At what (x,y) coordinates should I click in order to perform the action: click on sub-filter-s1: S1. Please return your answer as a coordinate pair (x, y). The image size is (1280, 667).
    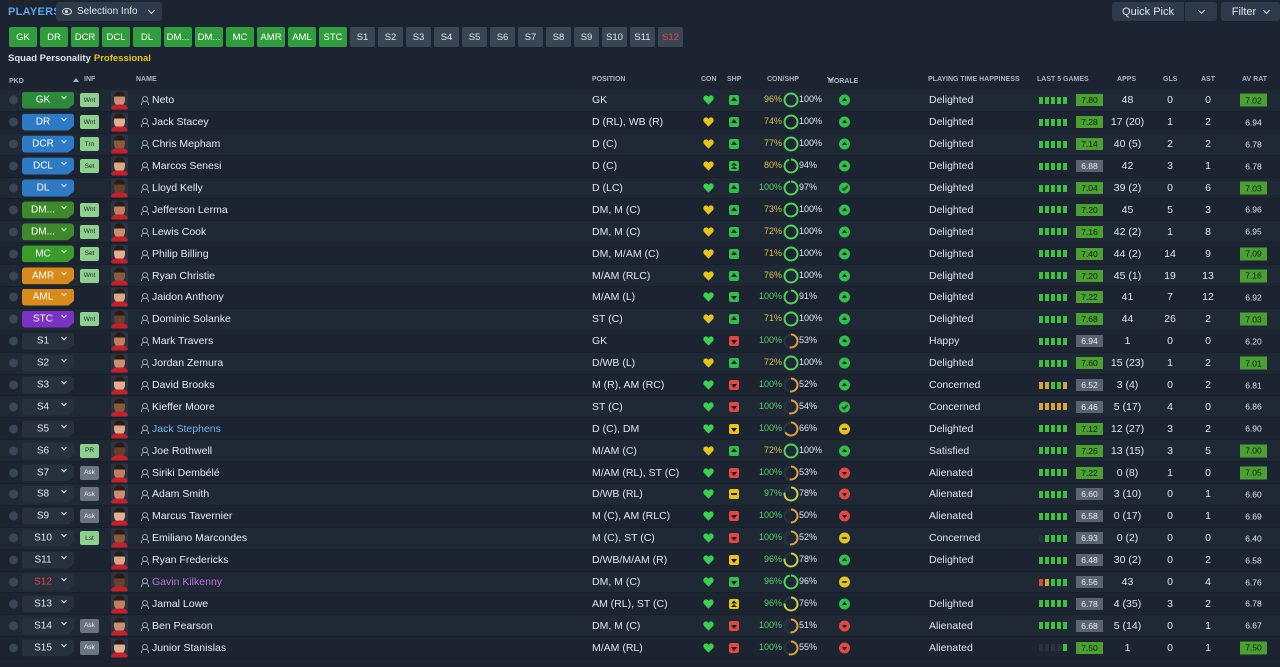
    Looking at the image, I should click on (362, 37).